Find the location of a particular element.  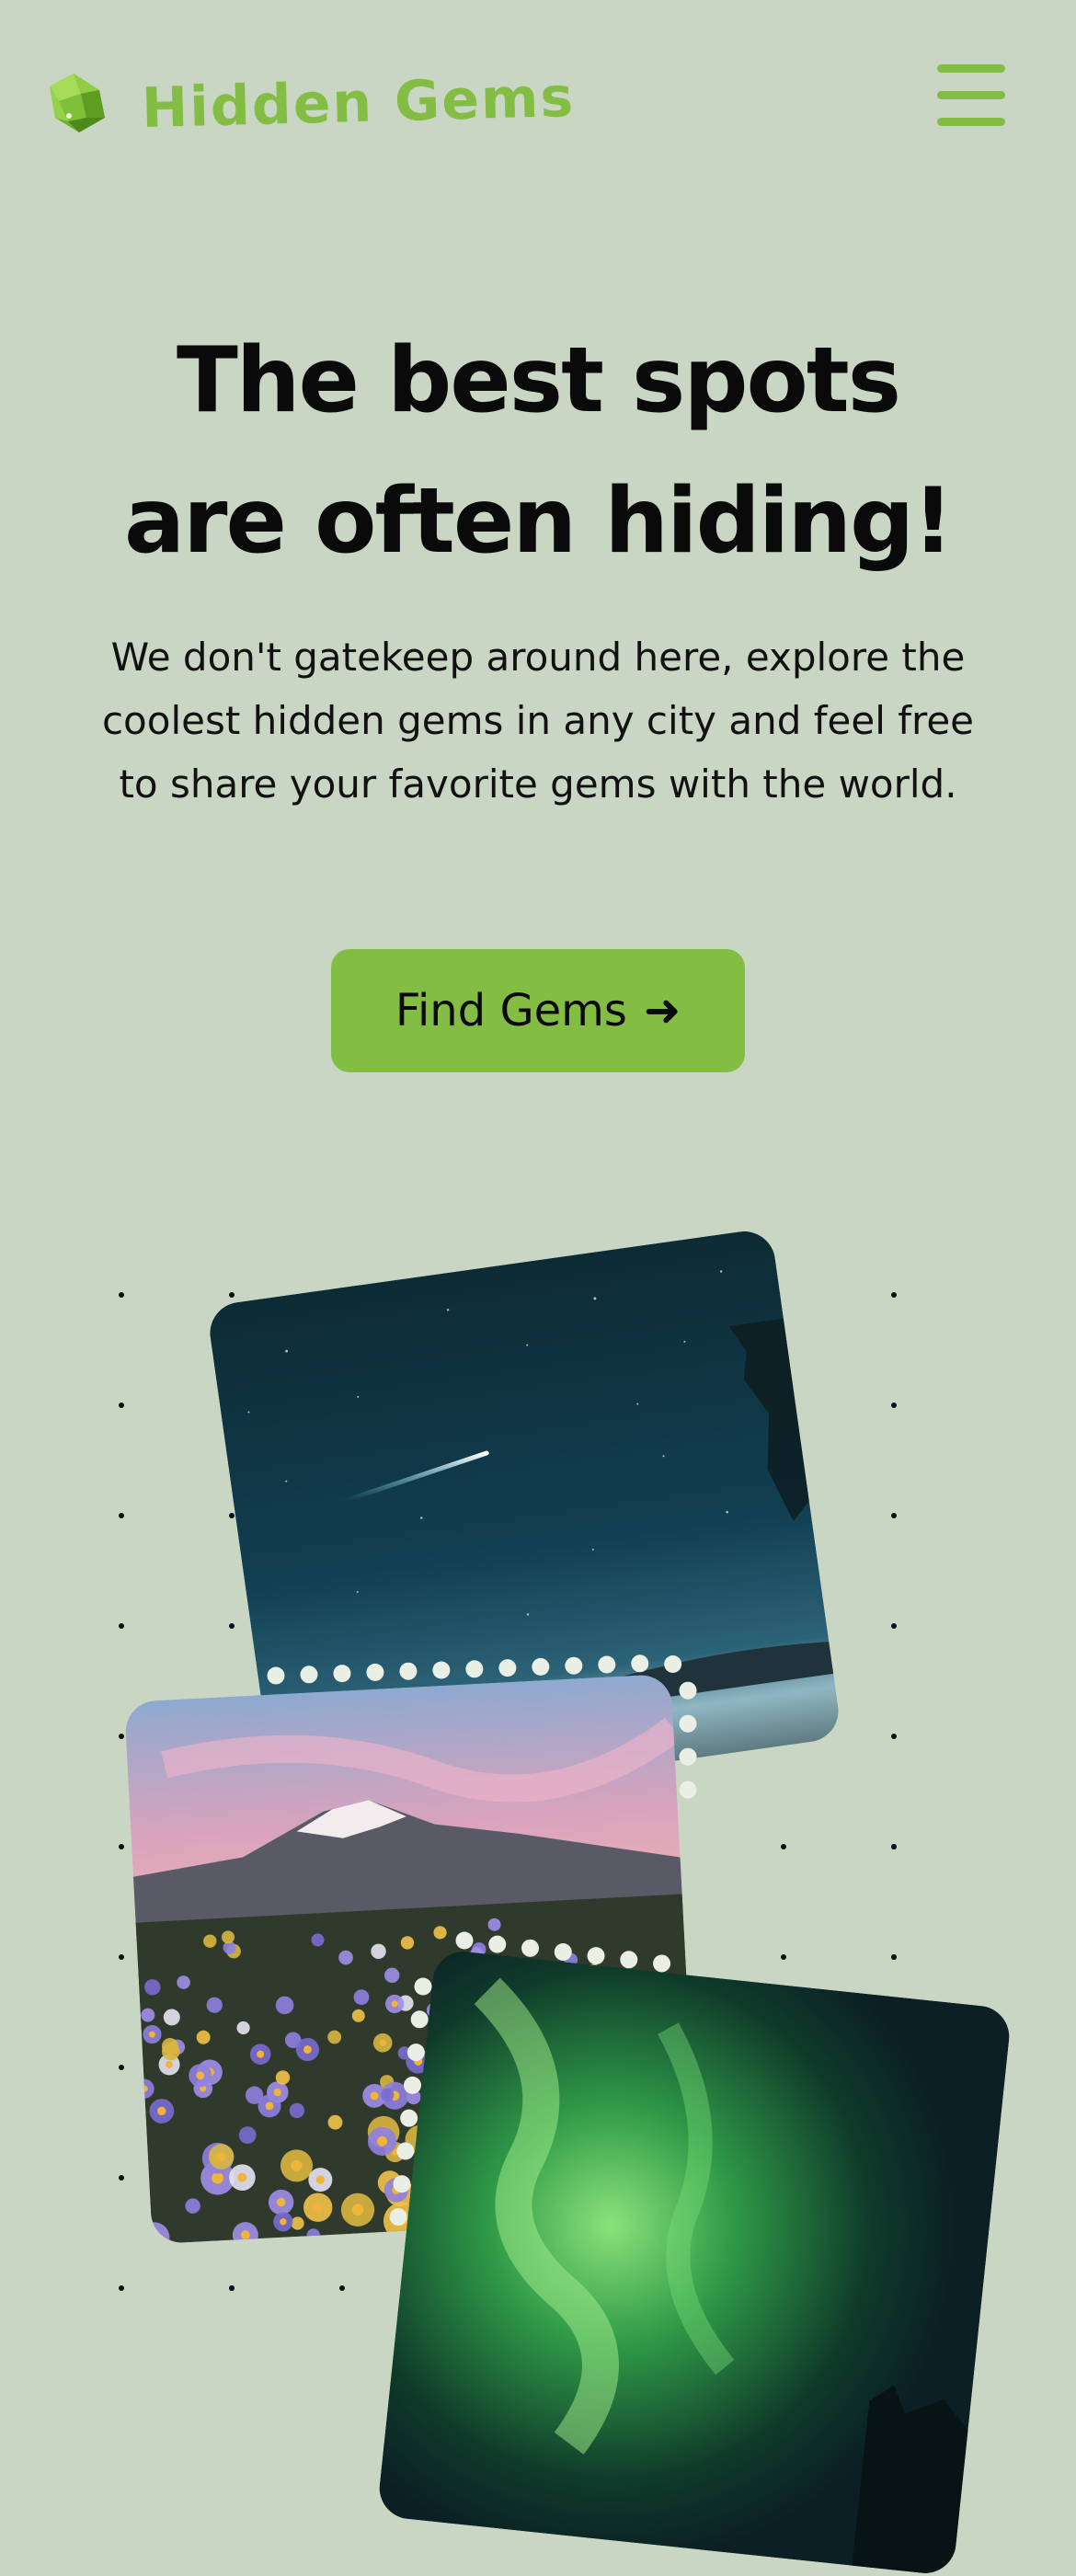

brand-name: Hidden Gems is located at coordinates (358, 103).